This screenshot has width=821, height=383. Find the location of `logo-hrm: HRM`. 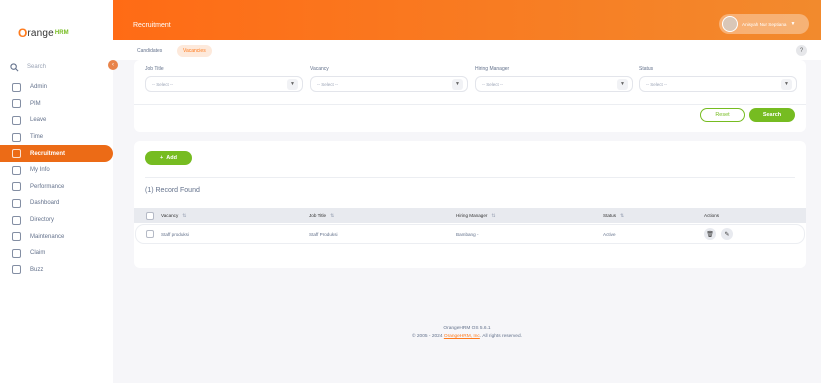

logo-hrm: HRM is located at coordinates (61, 33).